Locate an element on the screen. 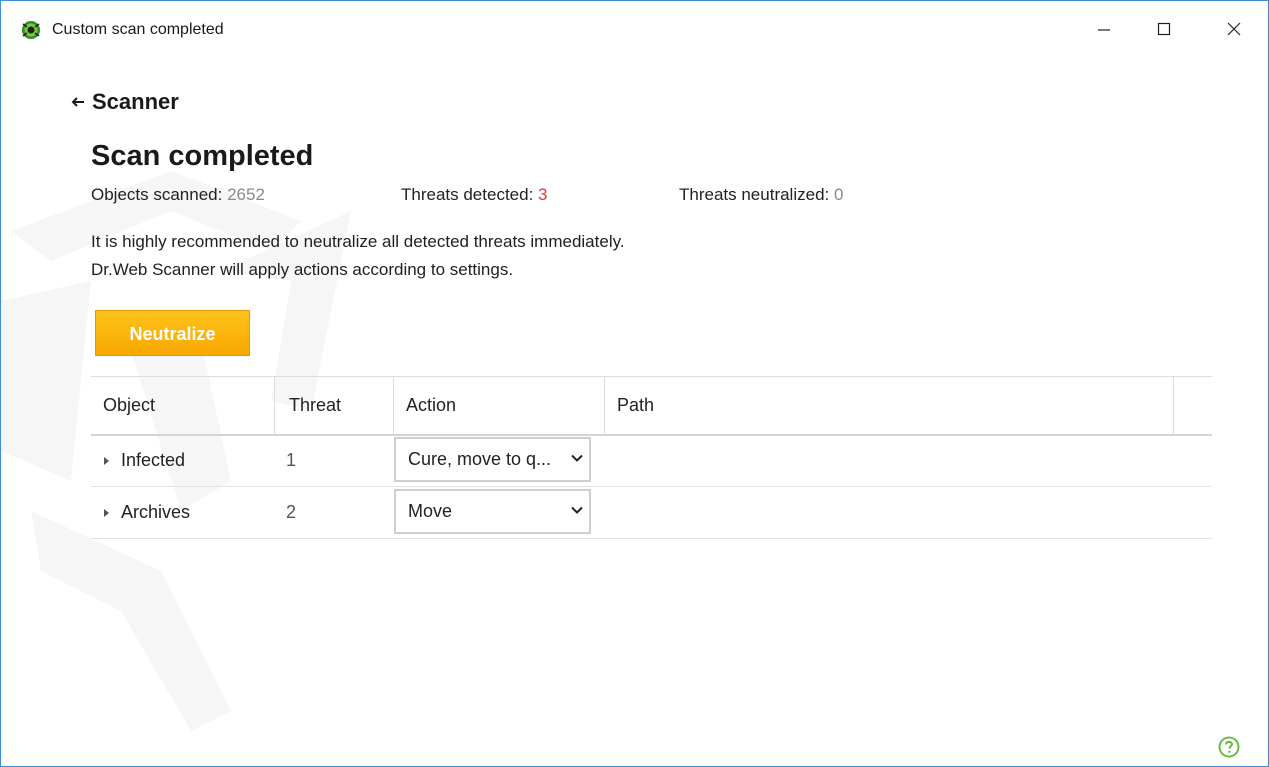  object-name: Archives is located at coordinates (156, 512).